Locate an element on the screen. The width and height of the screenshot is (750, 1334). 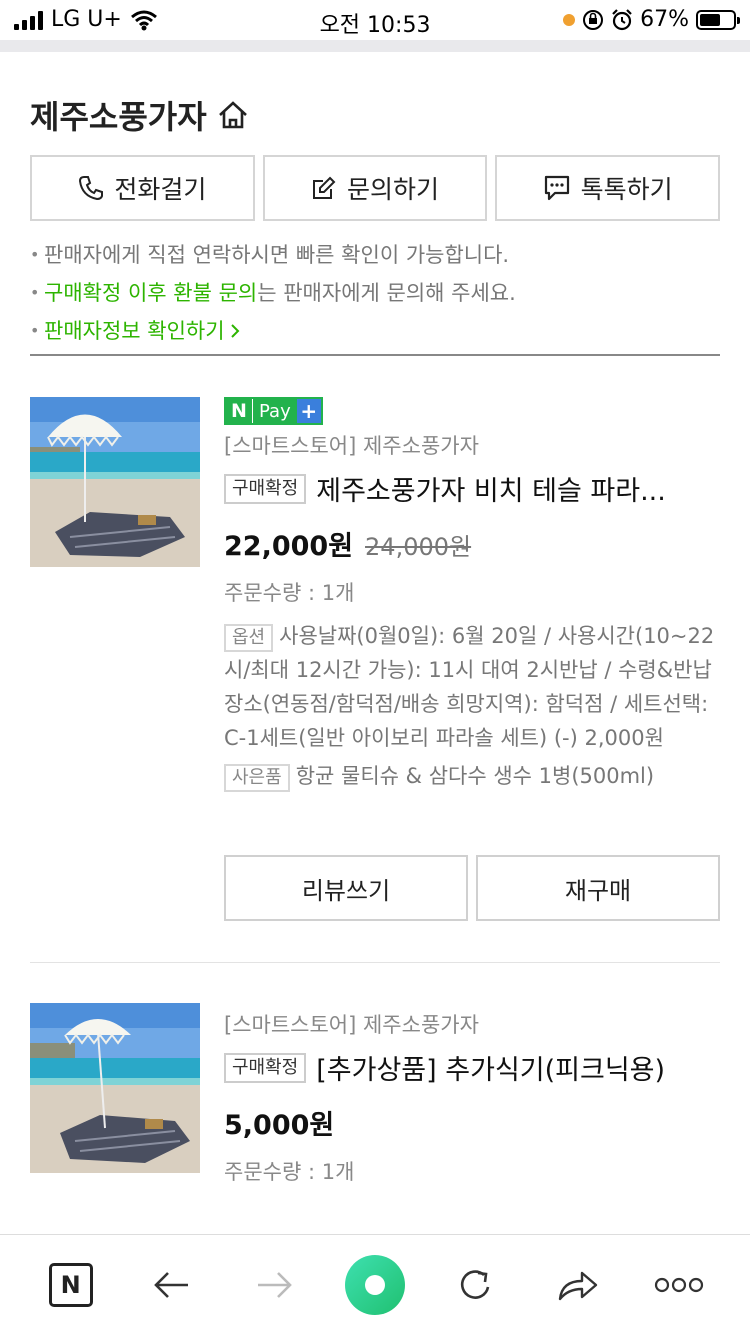
note-refund: • 구매확정 이후 환불 문의는 판매자에게 문의해 주세요. is located at coordinates (273, 293).